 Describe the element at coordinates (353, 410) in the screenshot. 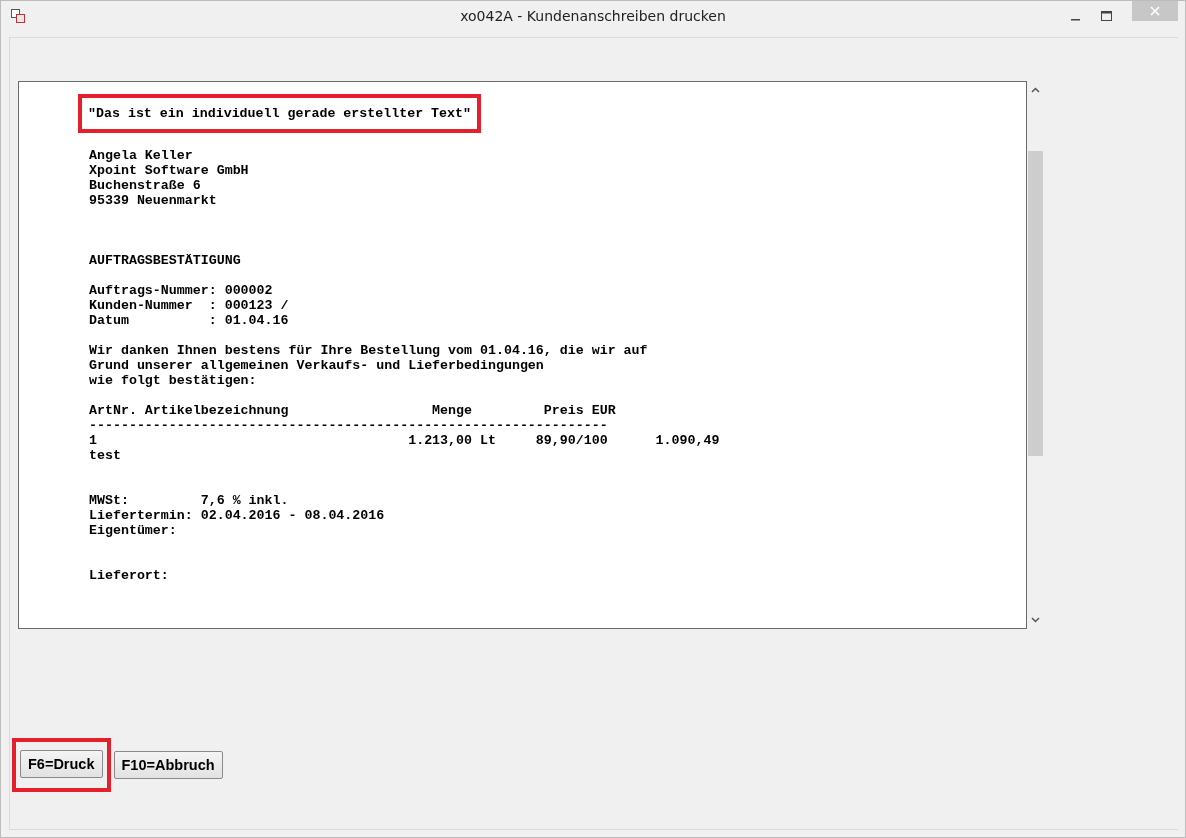

I see `document-line: ArtNr. Artikelbezeichnung Menge Preis EUR` at that location.